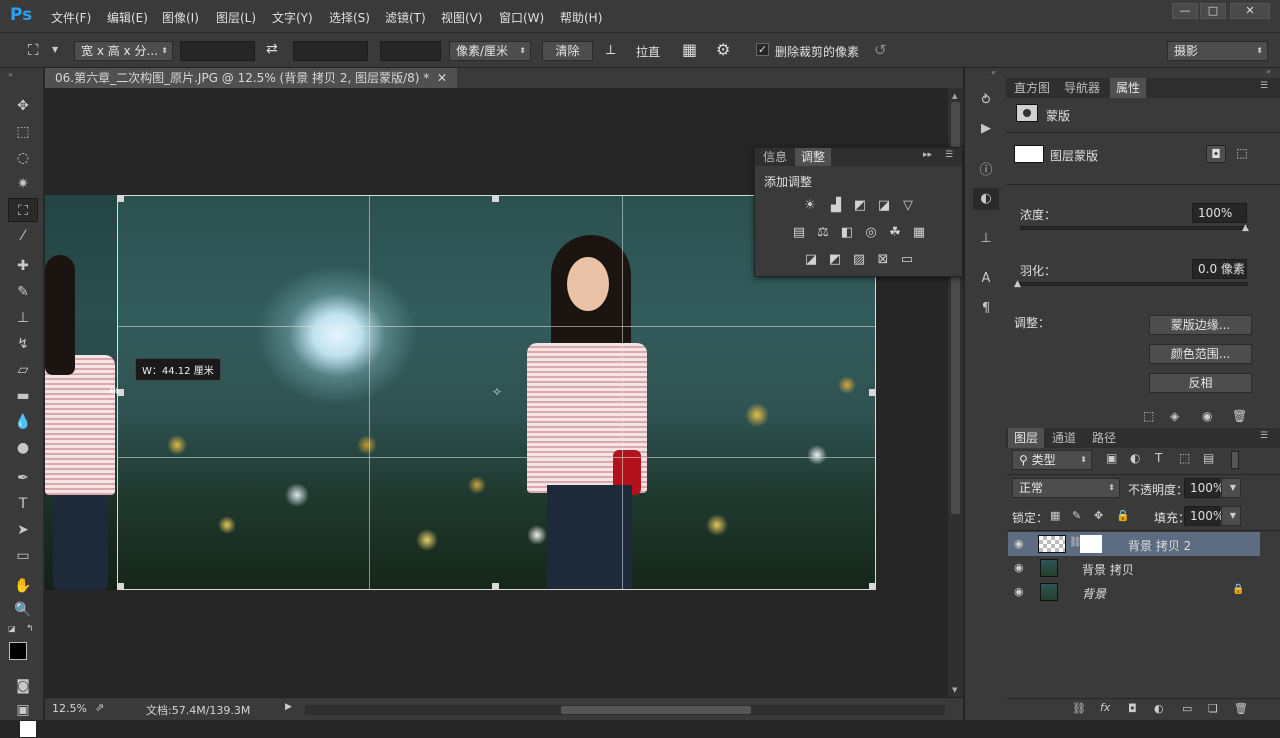 The image size is (1280, 738). What do you see at coordinates (1076, 515) in the screenshot?
I see `lock-image-icon: ✎` at bounding box center [1076, 515].